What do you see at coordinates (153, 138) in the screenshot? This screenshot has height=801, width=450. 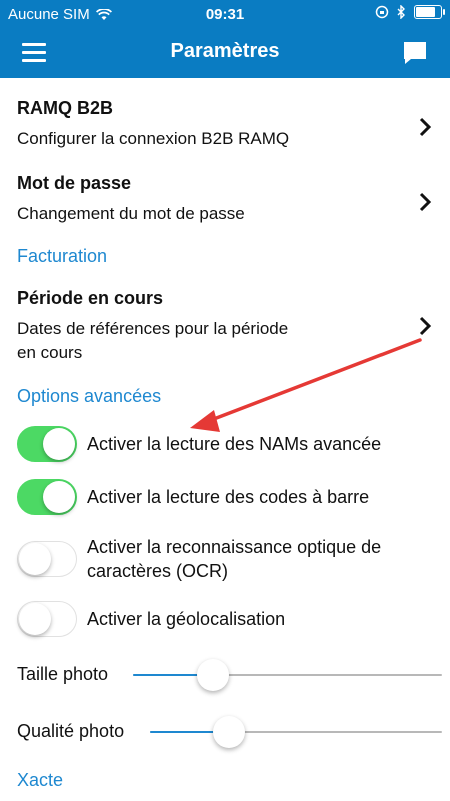 I see `item-subtitle: Configurer la connexion B2B RAMQ` at bounding box center [153, 138].